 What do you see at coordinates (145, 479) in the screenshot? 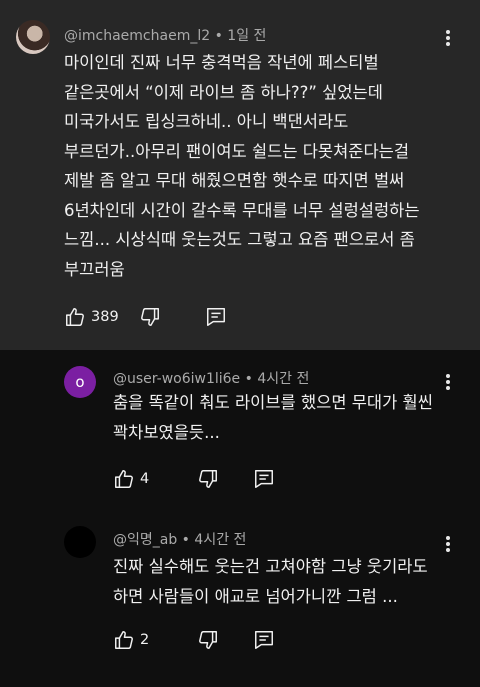
I see `like-count: 4` at bounding box center [145, 479].